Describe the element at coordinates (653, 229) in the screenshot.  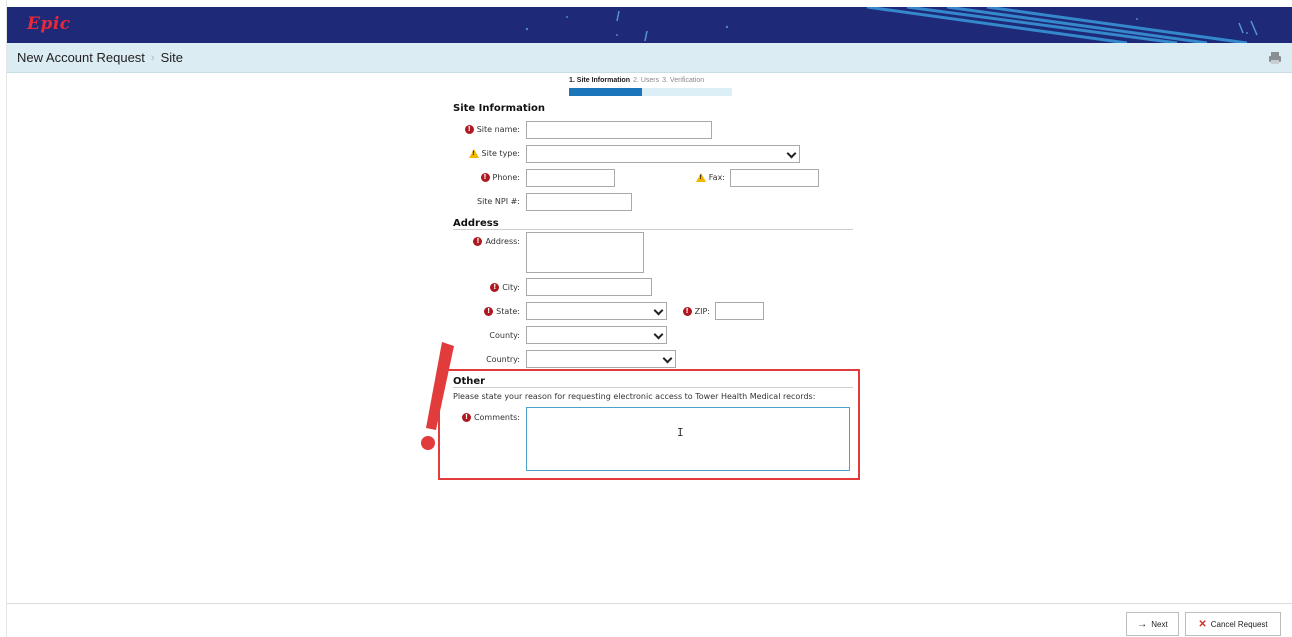
I see `section-divider` at that location.